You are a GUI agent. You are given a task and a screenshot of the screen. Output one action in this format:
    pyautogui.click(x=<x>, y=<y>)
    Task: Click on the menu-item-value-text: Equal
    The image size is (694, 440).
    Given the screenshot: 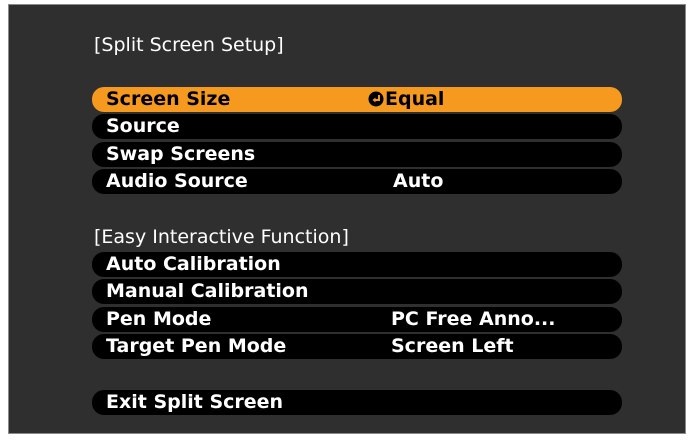 What is the action you would take?
    pyautogui.click(x=415, y=99)
    